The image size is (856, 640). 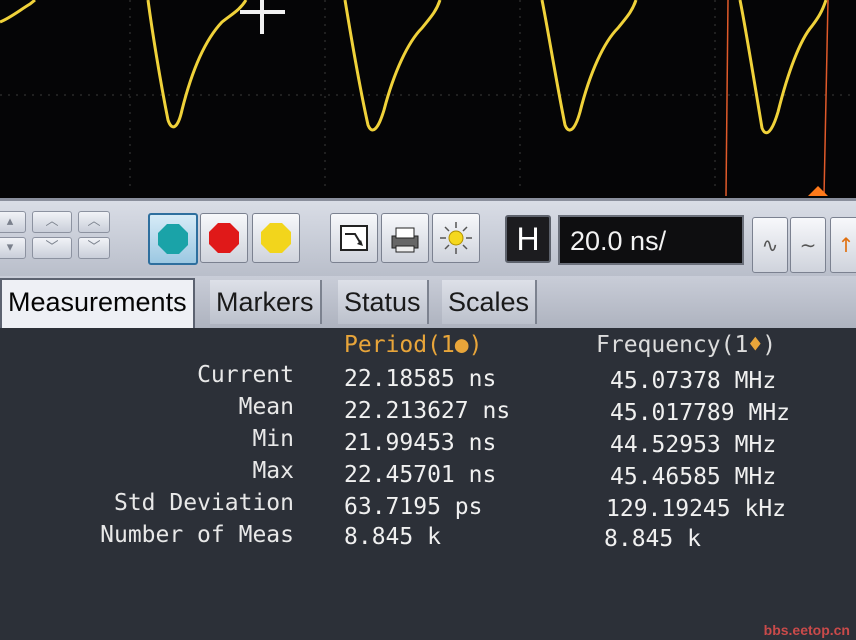 I want to click on teal-octagon-icon, so click(x=173, y=239).